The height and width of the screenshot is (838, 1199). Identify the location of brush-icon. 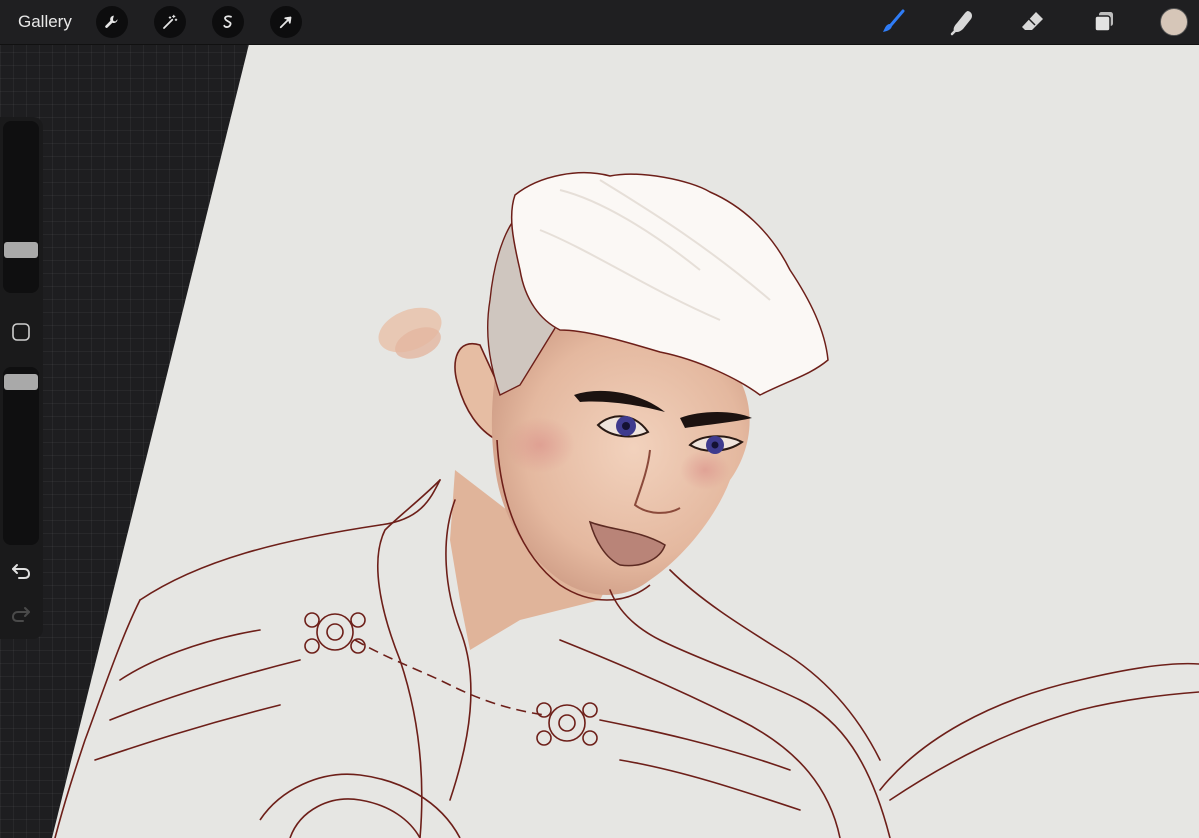
(894, 20).